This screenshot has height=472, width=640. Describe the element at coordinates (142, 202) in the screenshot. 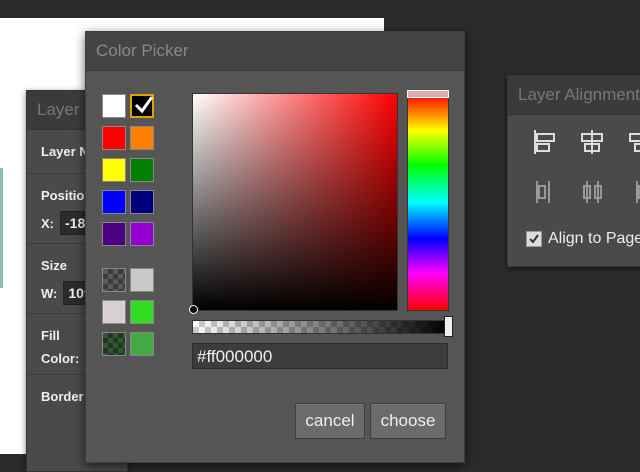

I see `swatch-navy` at that location.